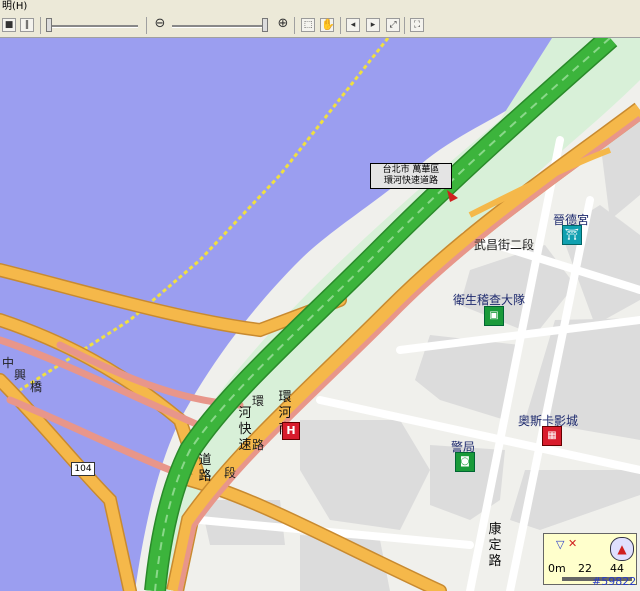  What do you see at coordinates (83, 469) in the screenshot?
I see `highway-shield-icon: 104` at bounding box center [83, 469].